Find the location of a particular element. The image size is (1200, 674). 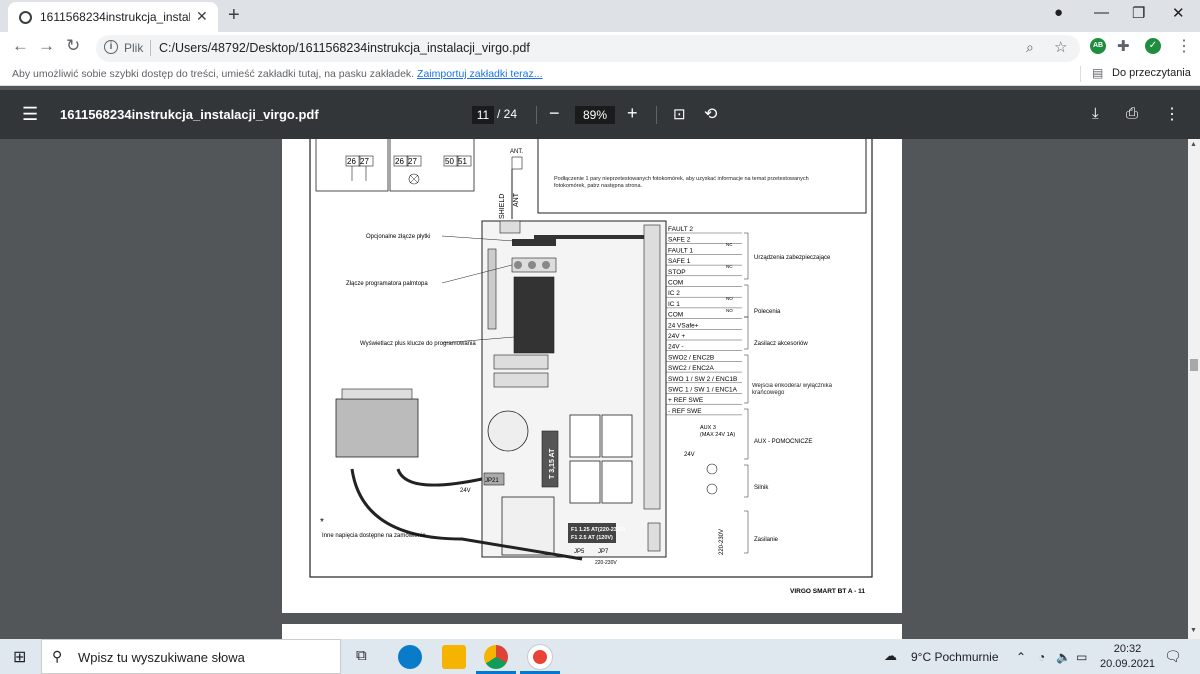

chevron-up-icon: ⌃ is located at coordinates (1021, 657).